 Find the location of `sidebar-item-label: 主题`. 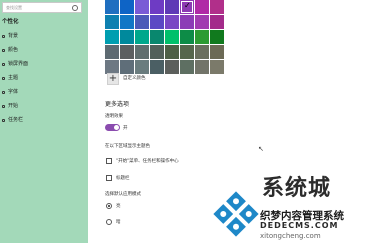

sidebar-item-label: 主题 is located at coordinates (13, 78).